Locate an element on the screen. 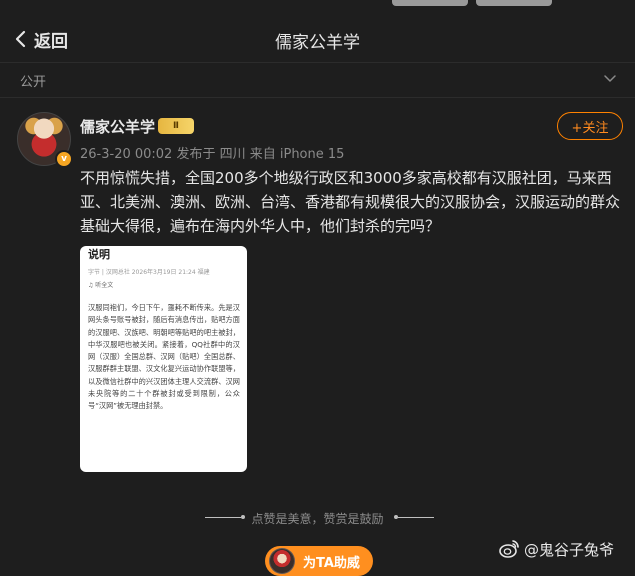  reward-divider: 点赞是美意，赞赏是鼓励 is located at coordinates (317, 518).